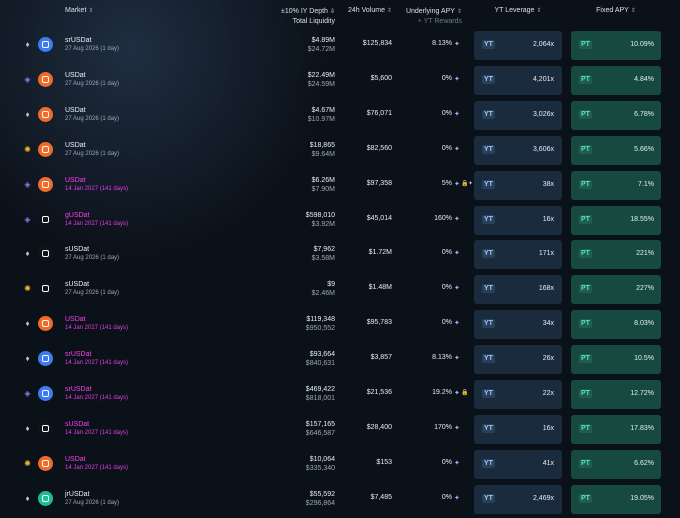 Image resolution: width=680 pixels, height=518 pixels. Describe the element at coordinates (616, 255) in the screenshot. I see `fixed-apy-button: PT 221%` at that location.